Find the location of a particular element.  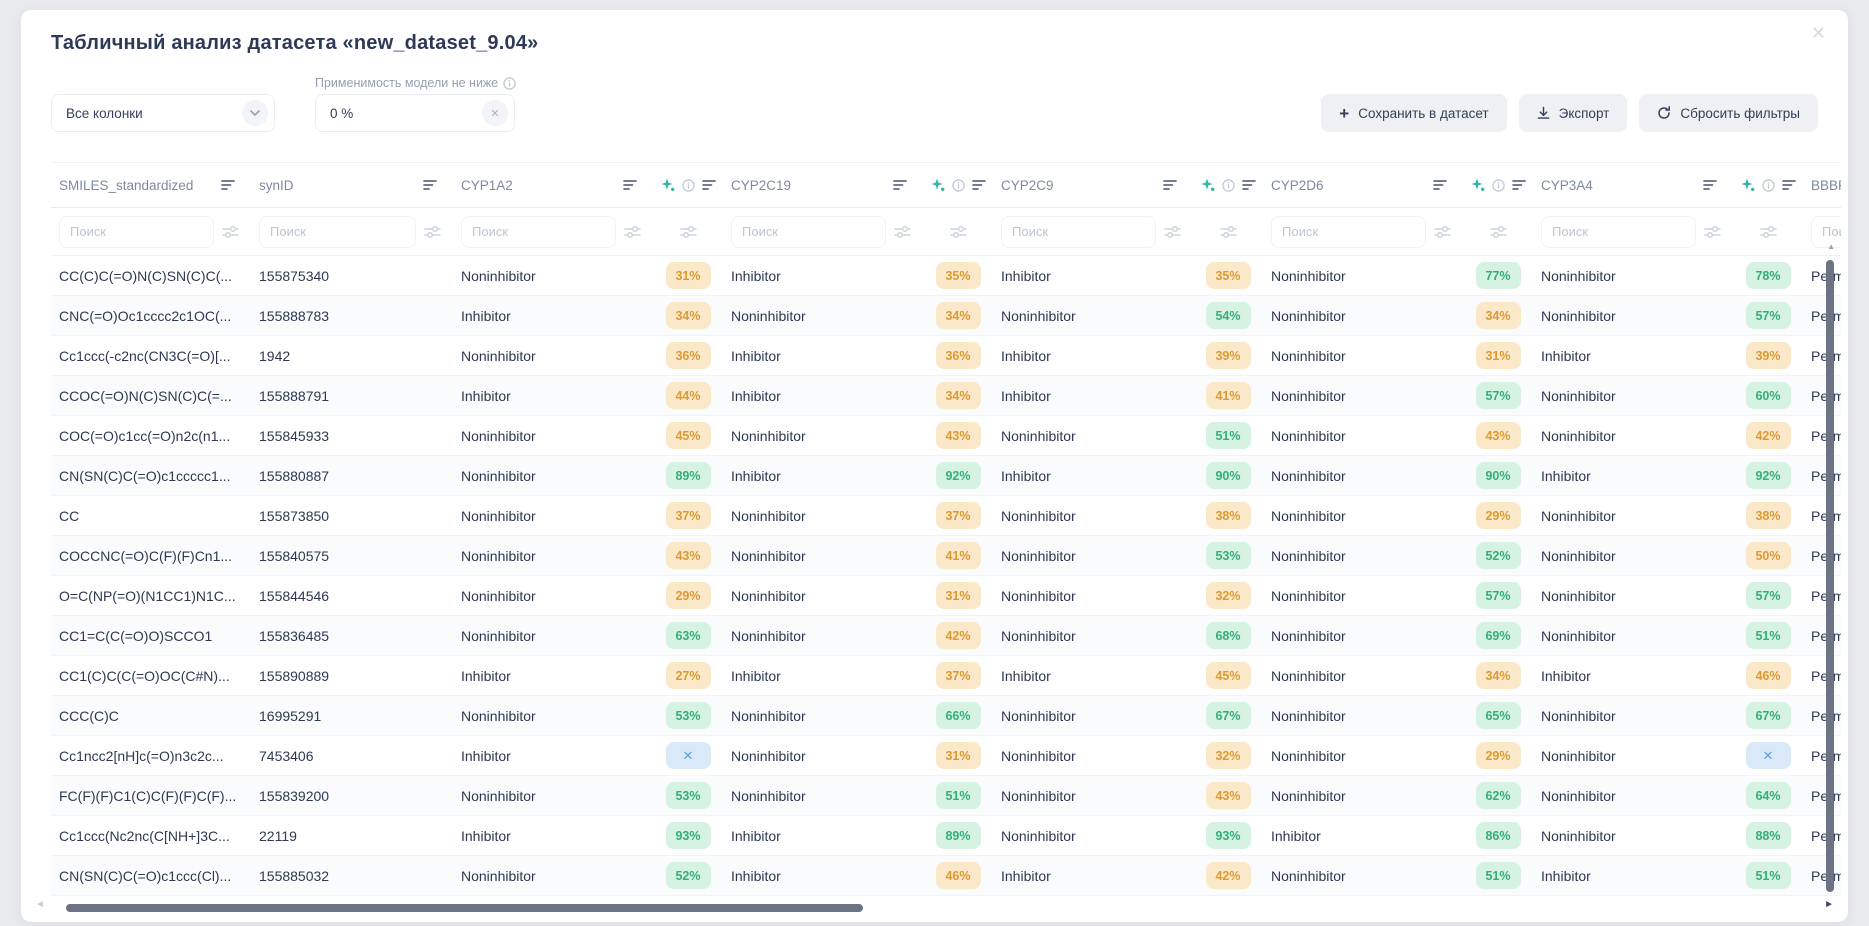

confidence-badge: 45% is located at coordinates (1228, 675).